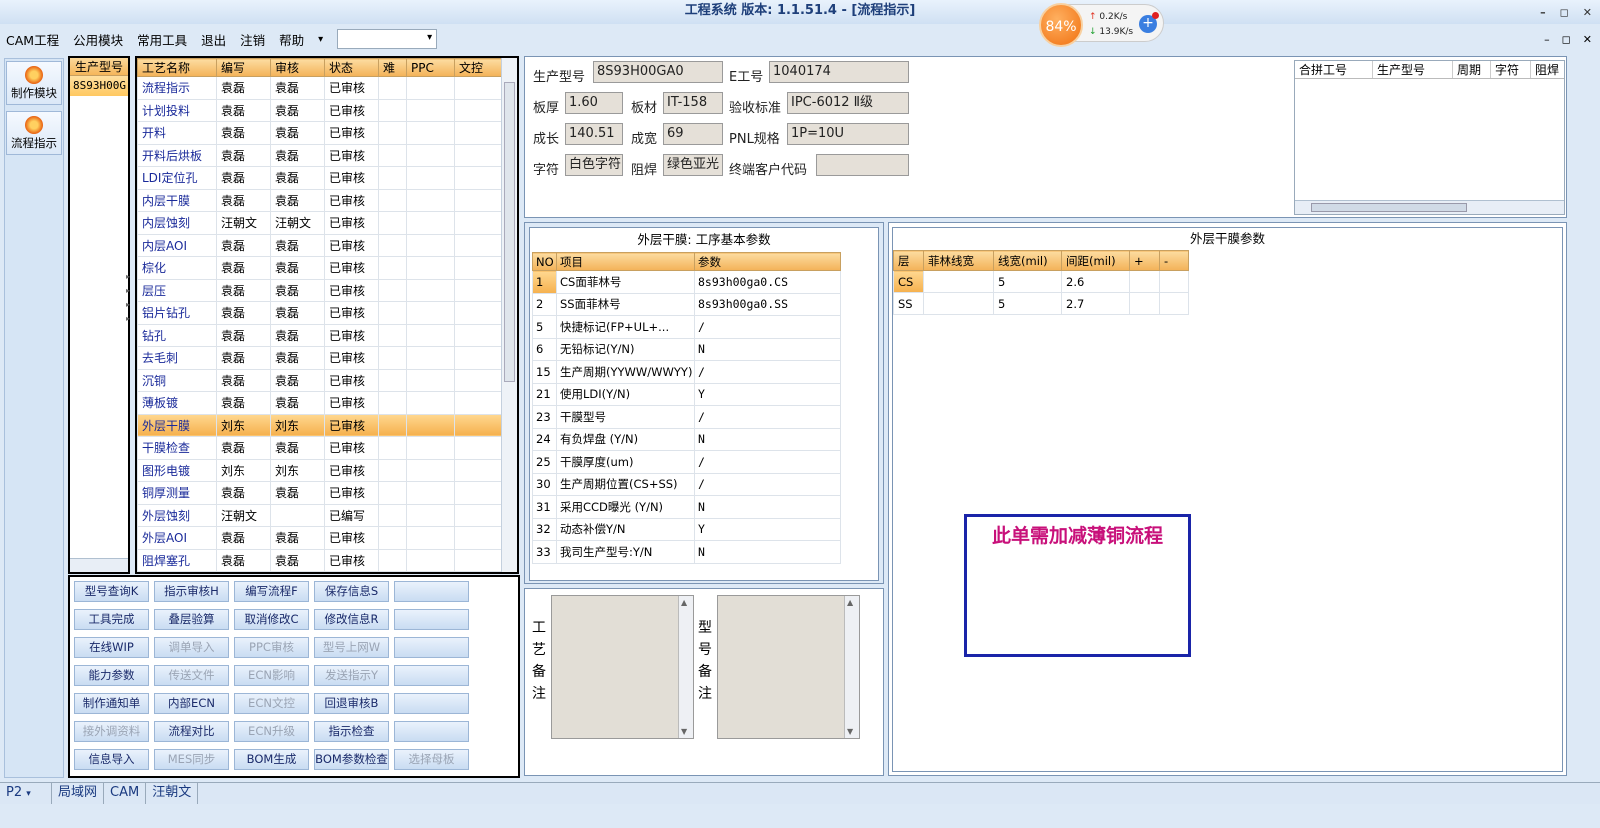  Describe the element at coordinates (351, 591) in the screenshot. I see `function-button: 保存信息S` at that location.